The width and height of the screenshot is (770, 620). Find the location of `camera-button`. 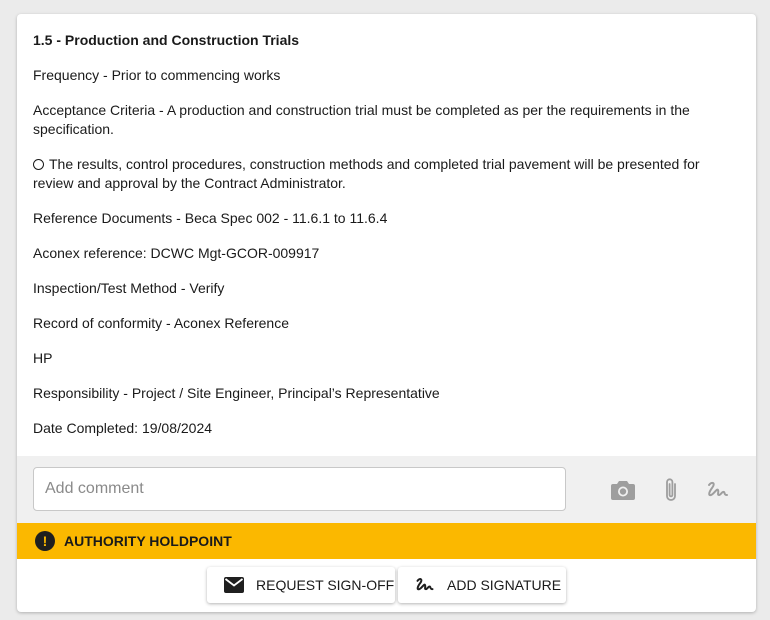

camera-button is located at coordinates (623, 490).